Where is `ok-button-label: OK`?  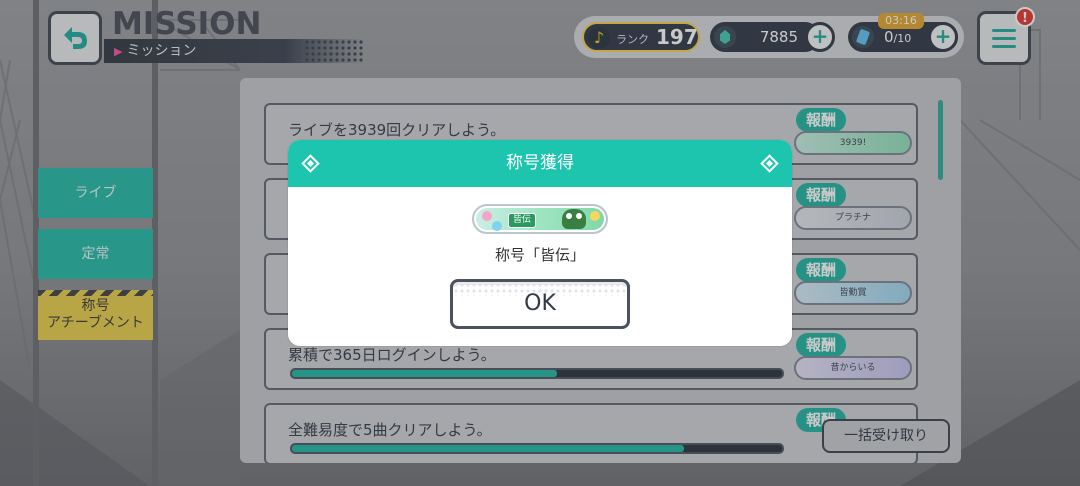 ok-button-label: OK is located at coordinates (540, 303).